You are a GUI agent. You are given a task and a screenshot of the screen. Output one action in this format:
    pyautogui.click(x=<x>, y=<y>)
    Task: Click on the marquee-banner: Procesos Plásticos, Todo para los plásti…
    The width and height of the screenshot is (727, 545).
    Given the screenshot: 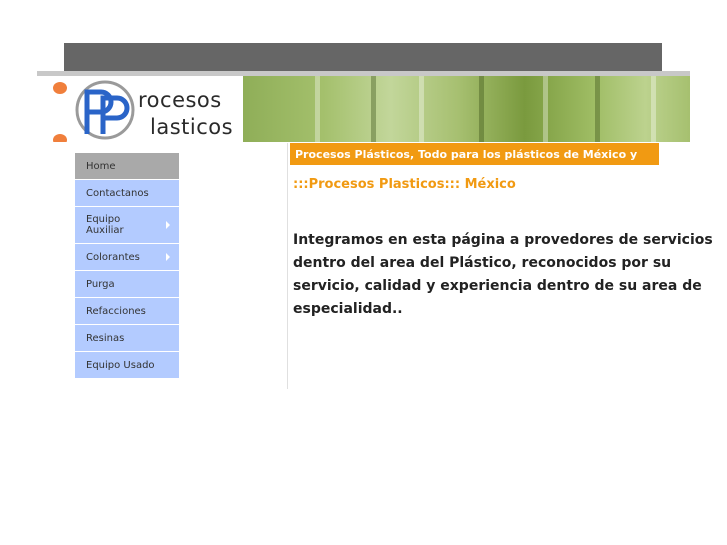 What is the action you would take?
    pyautogui.click(x=474, y=154)
    